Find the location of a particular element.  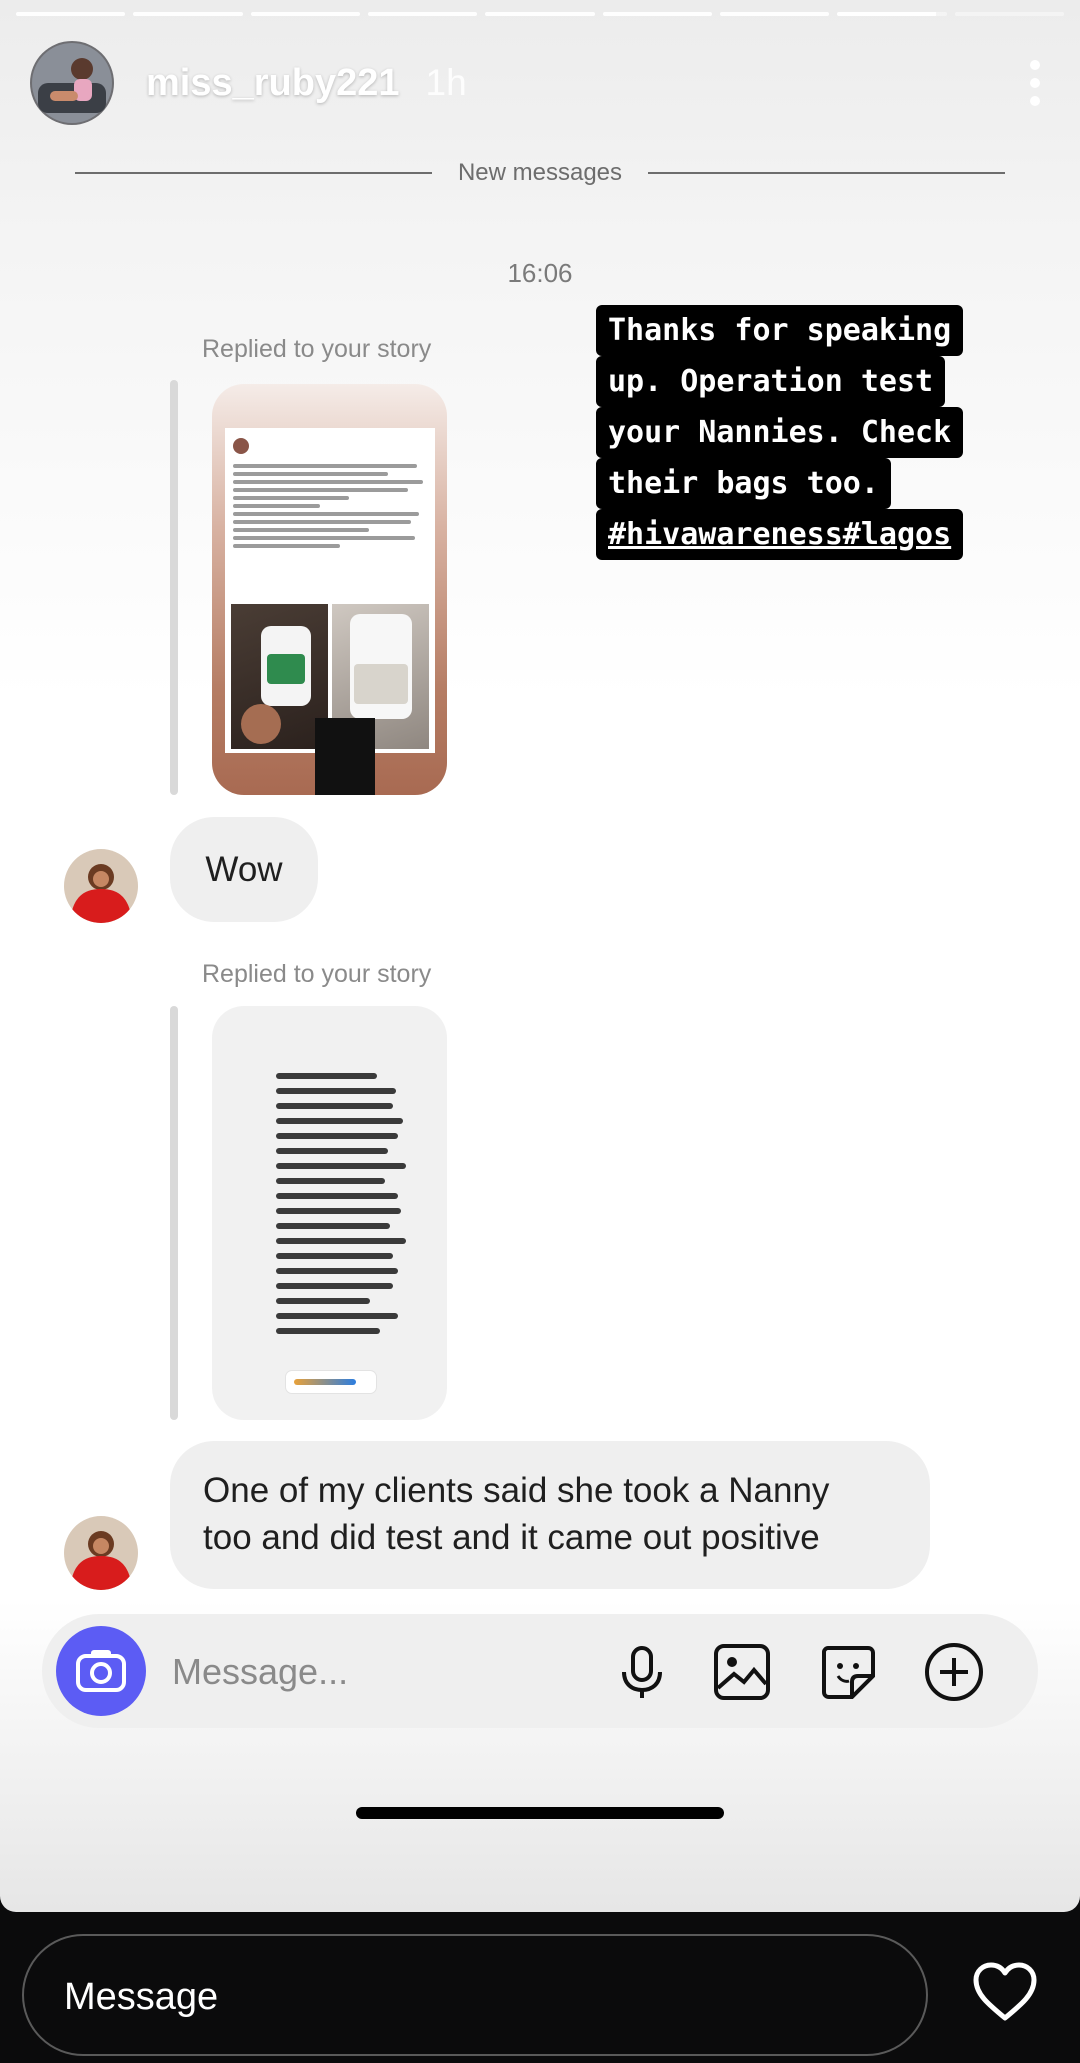

more-options-icon is located at coordinates (1035, 83).